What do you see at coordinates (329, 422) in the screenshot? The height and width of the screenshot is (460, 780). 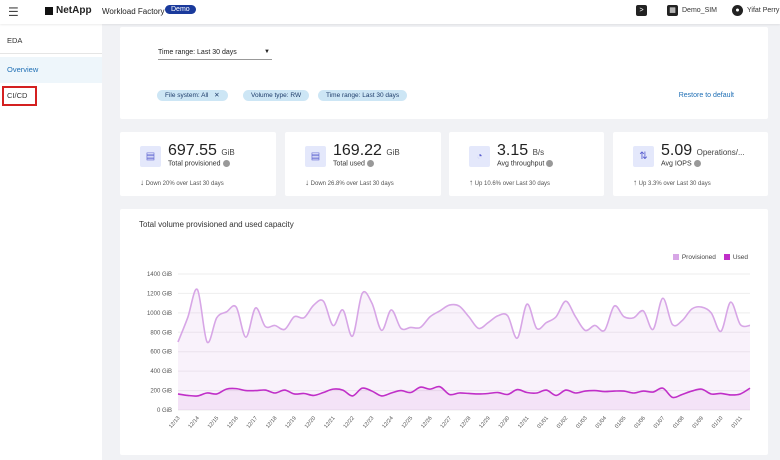 I see `x-tick-label: 12/21` at bounding box center [329, 422].